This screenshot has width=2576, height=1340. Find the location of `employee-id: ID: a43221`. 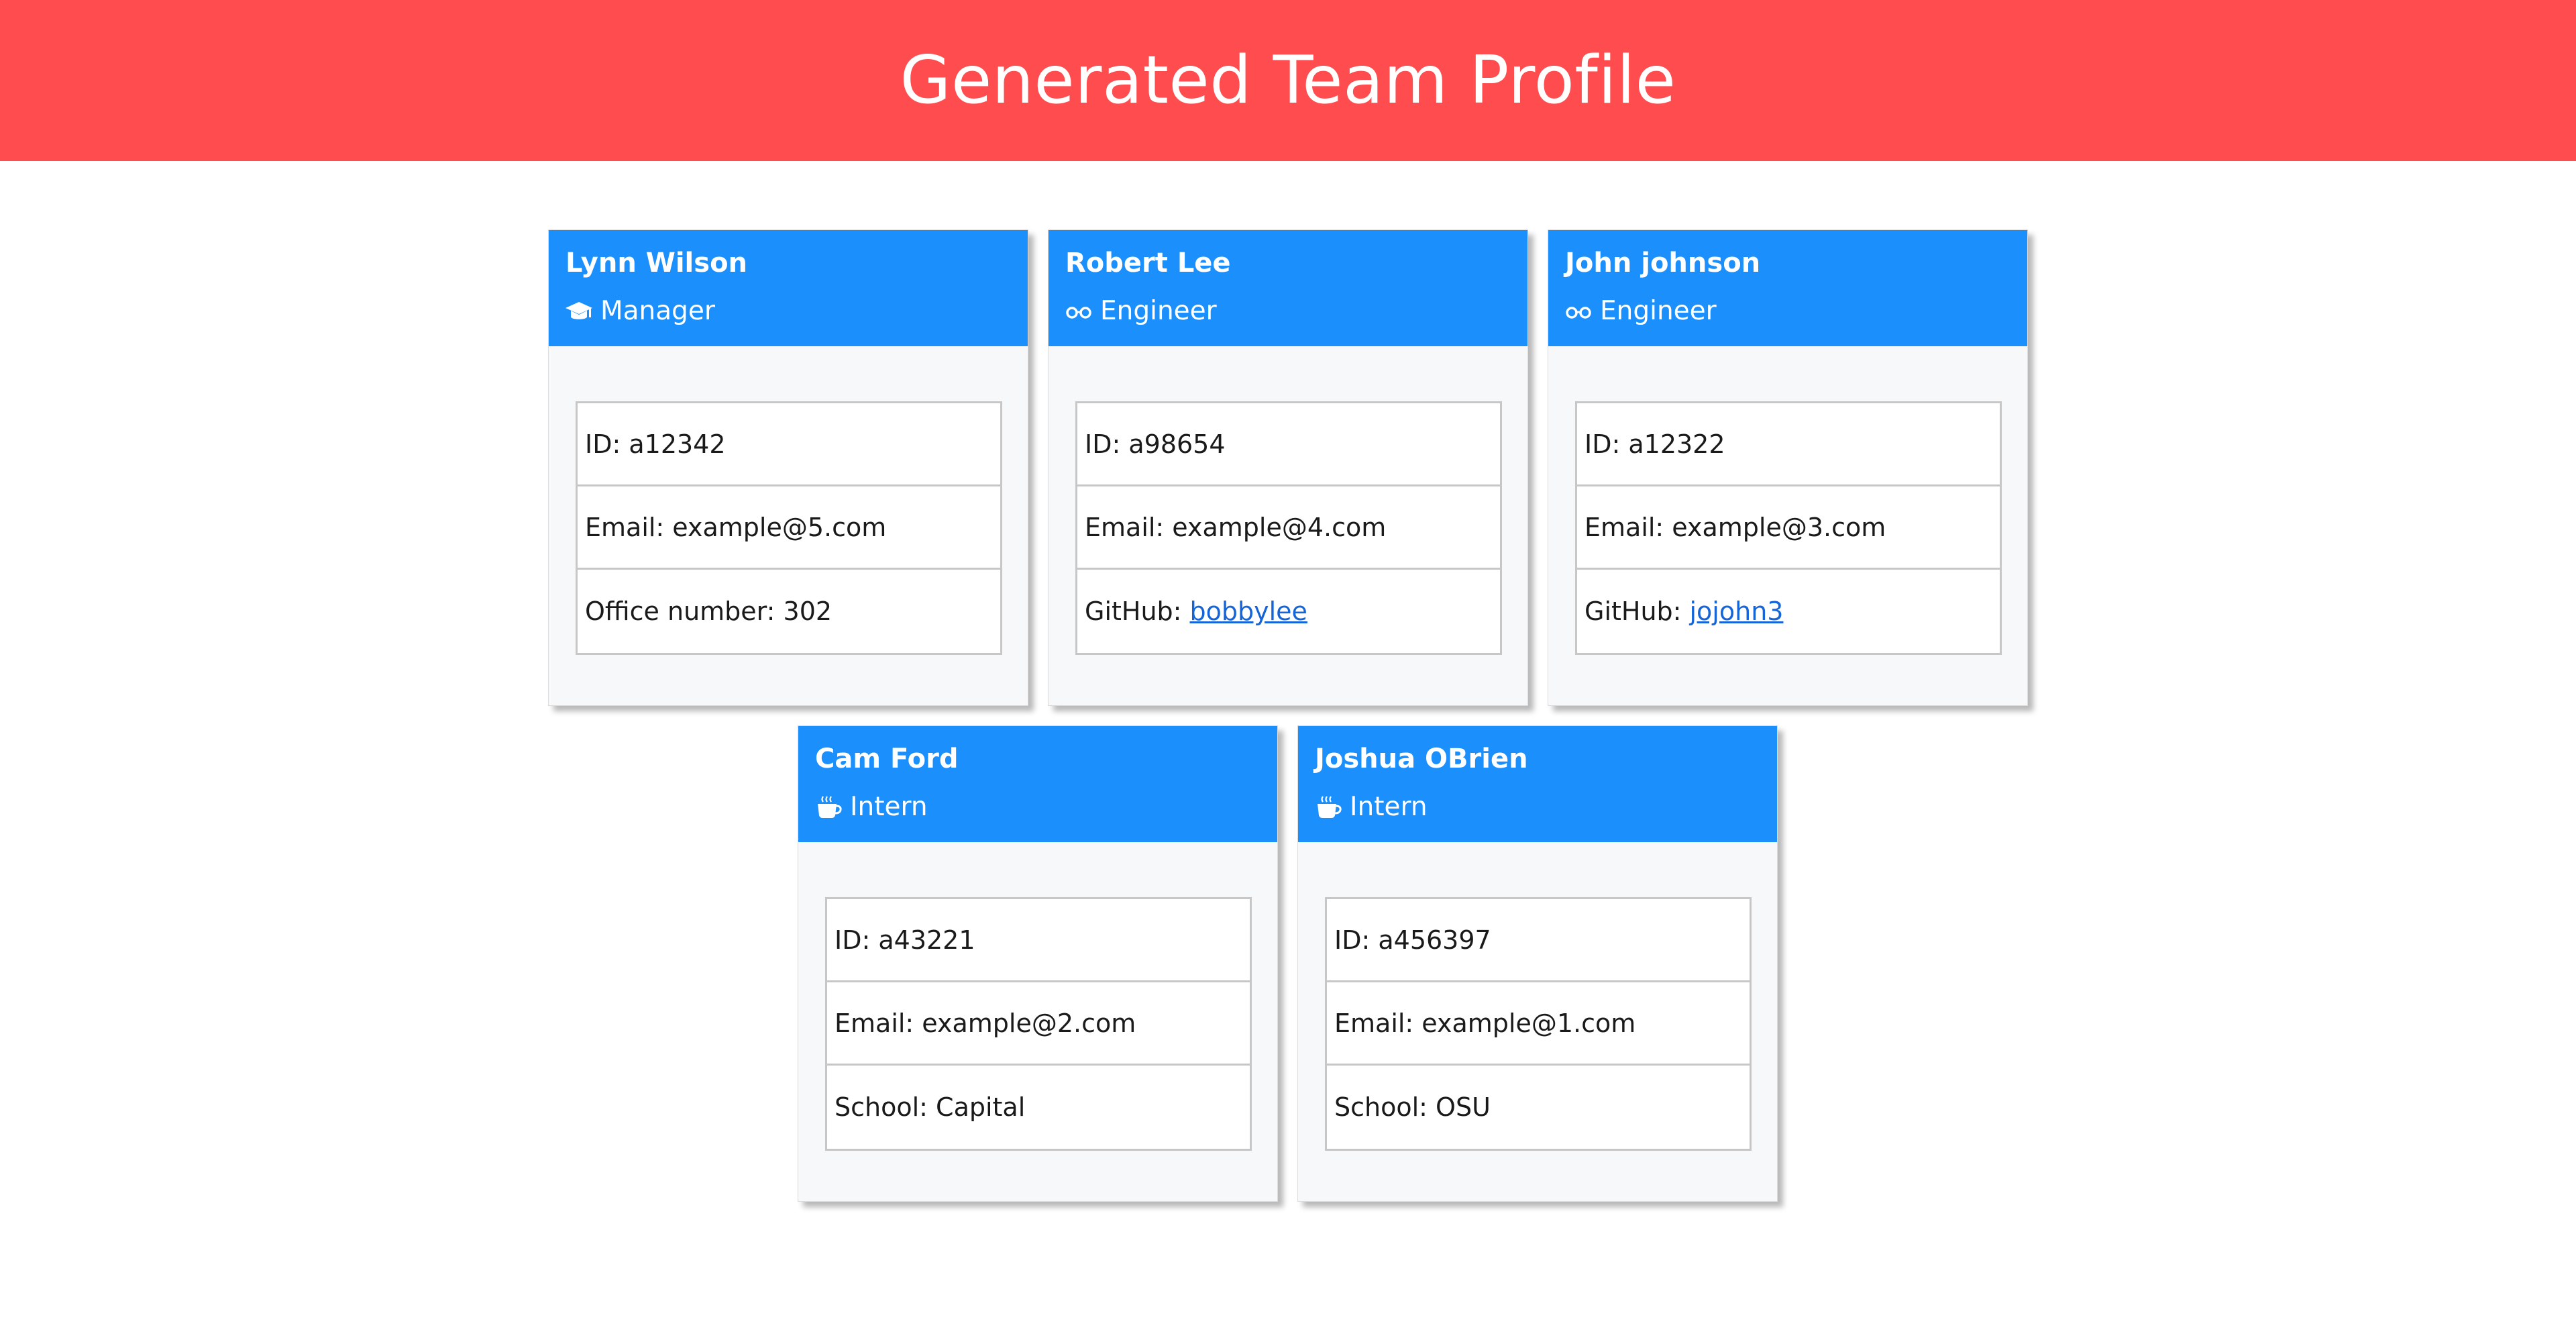

employee-id: ID: a43221 is located at coordinates (1038, 940).